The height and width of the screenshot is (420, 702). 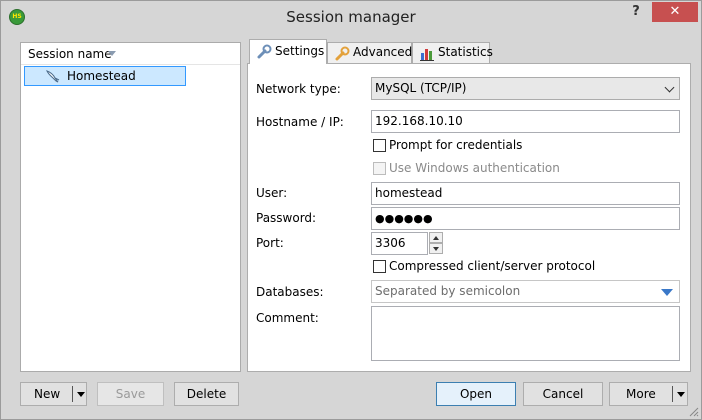 I want to click on tab-statistics: Statistics, so click(x=452, y=52).